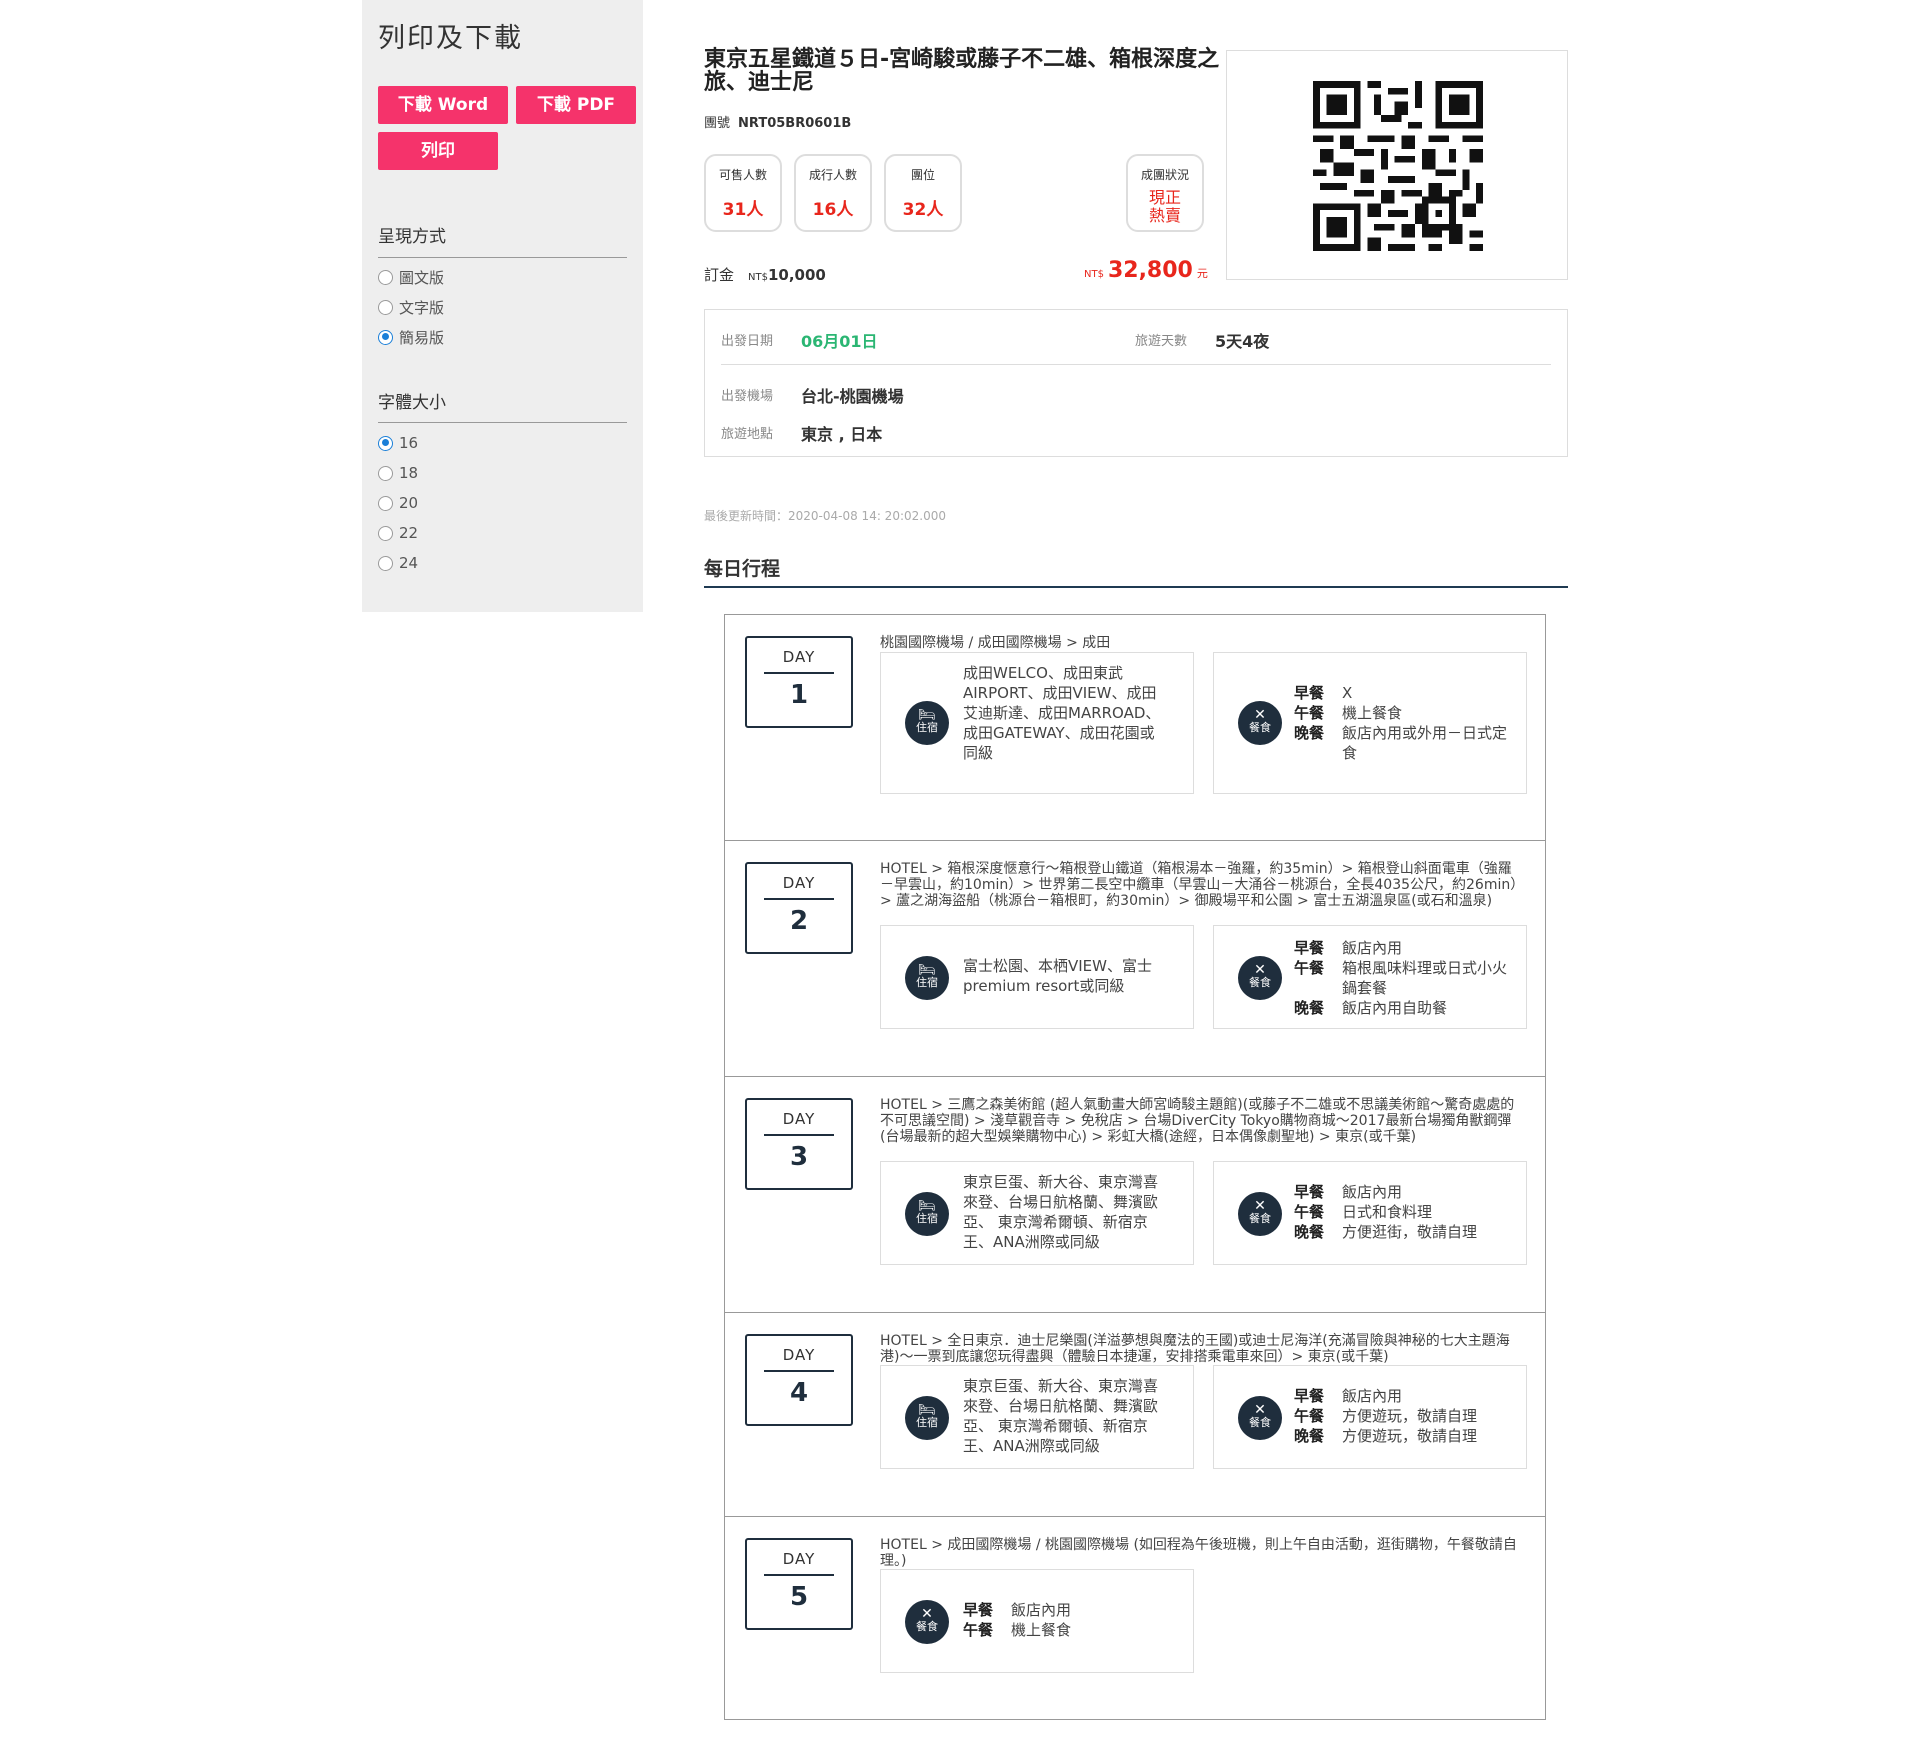  I want to click on font-option-24: 24, so click(398, 563).